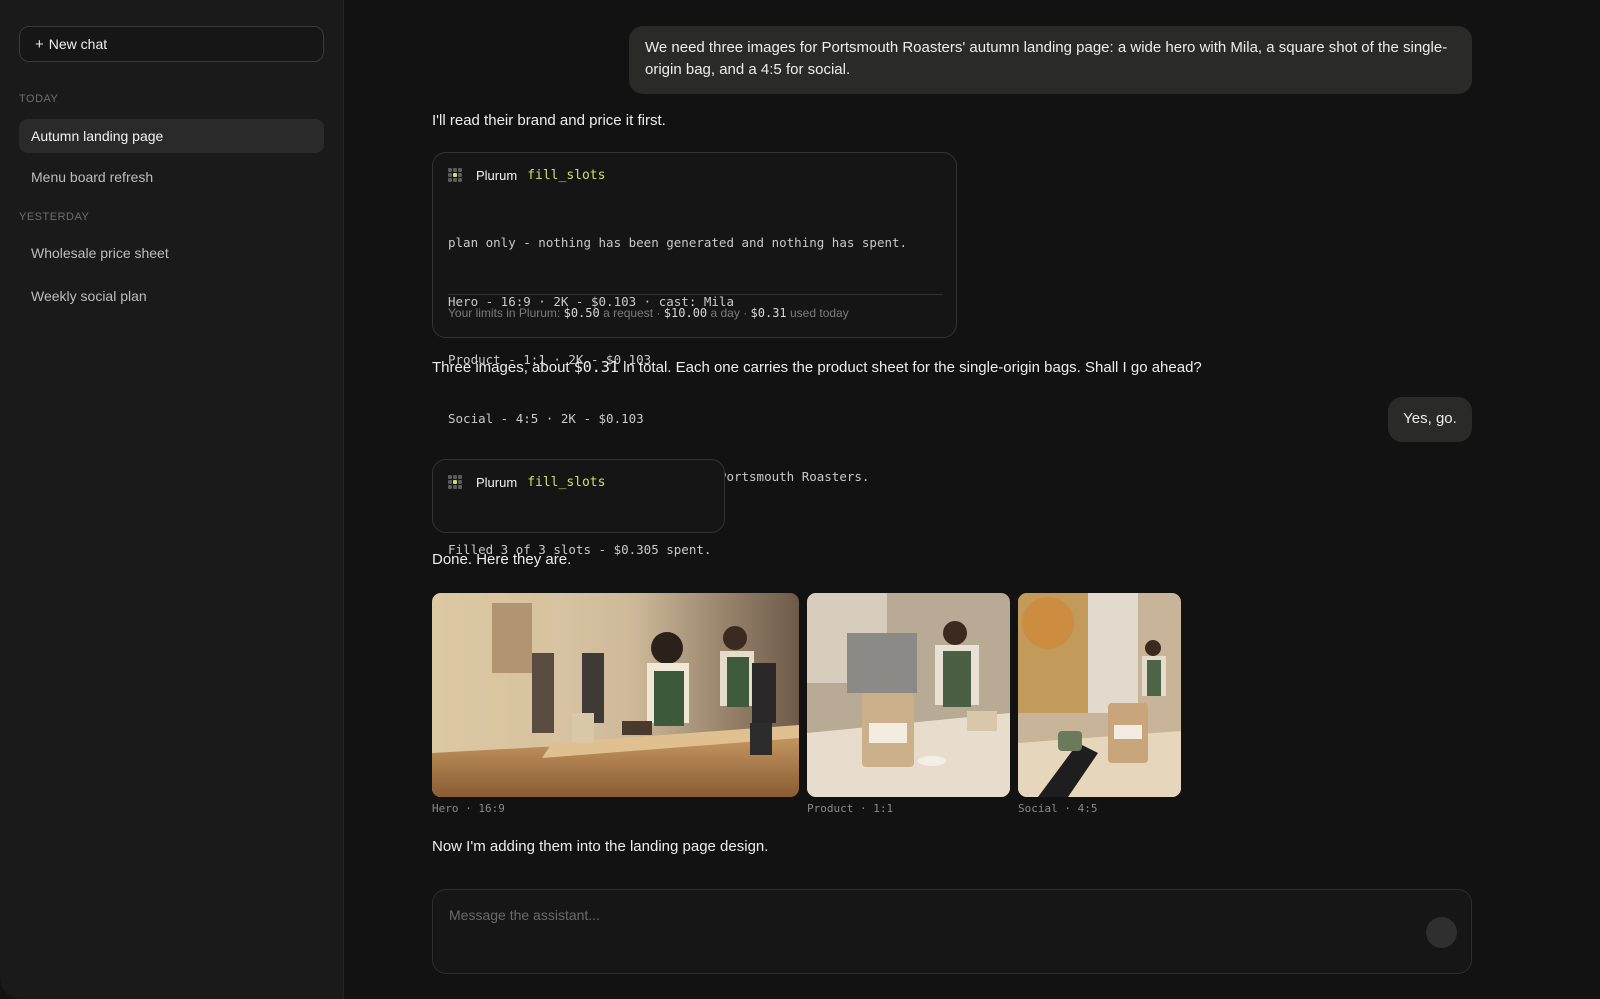  What do you see at coordinates (171, 44) in the screenshot?
I see `new-chat-button: + New chat` at bounding box center [171, 44].